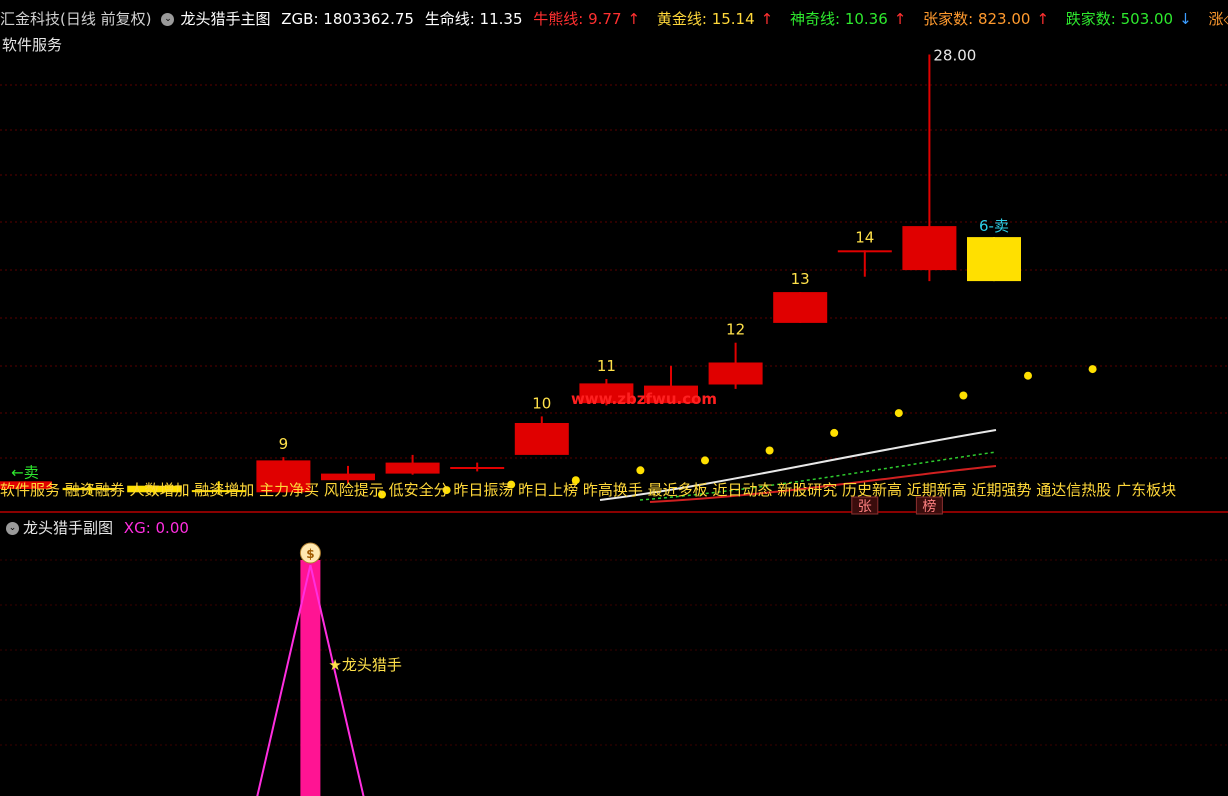 The width and height of the screenshot is (1228, 796). What do you see at coordinates (929, 506) in the screenshot?
I see `badge-text: 榜` at bounding box center [929, 506].